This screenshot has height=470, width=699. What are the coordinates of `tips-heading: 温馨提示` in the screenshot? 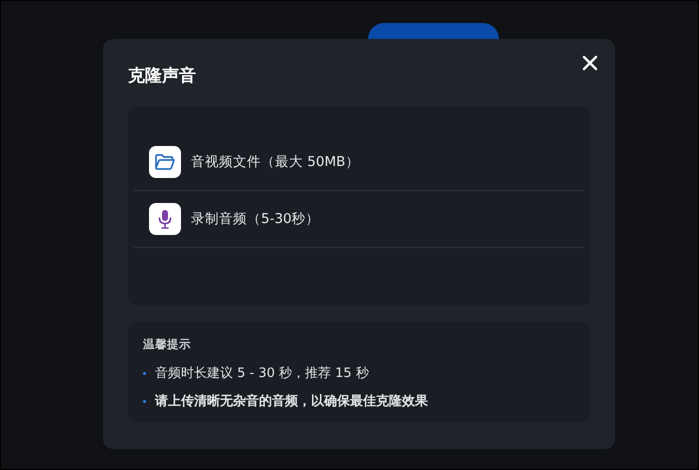 It's located at (167, 344).